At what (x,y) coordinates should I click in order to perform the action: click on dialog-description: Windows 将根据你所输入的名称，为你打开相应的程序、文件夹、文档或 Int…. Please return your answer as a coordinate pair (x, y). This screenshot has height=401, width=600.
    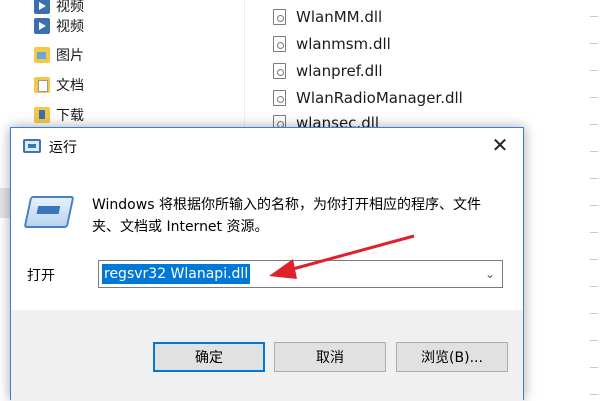
    Looking at the image, I should click on (286, 216).